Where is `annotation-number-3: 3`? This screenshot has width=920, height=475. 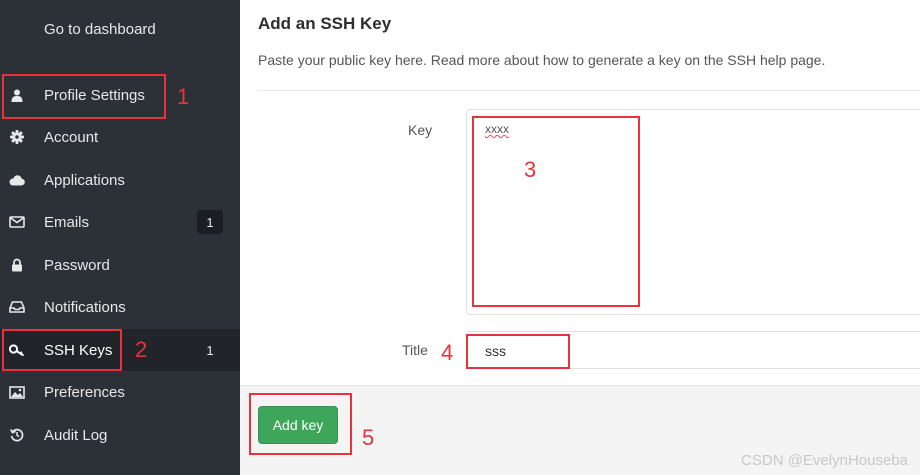
annotation-number-3: 3 is located at coordinates (530, 169).